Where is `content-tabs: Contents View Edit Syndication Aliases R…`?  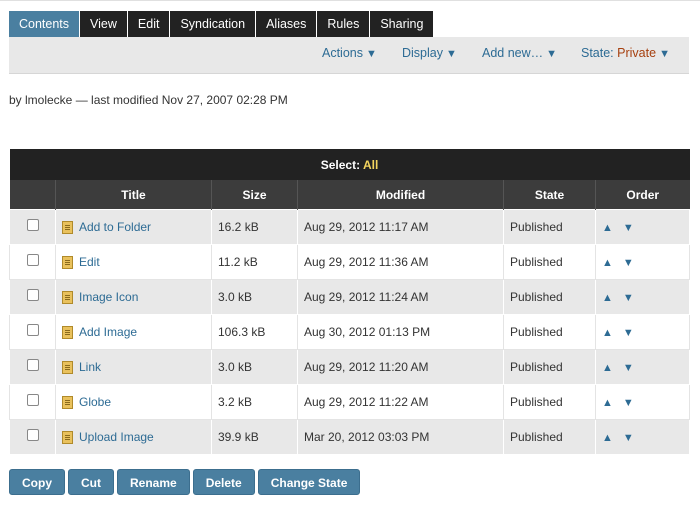
content-tabs: Contents View Edit Syndication Aliases R… is located at coordinates (221, 24).